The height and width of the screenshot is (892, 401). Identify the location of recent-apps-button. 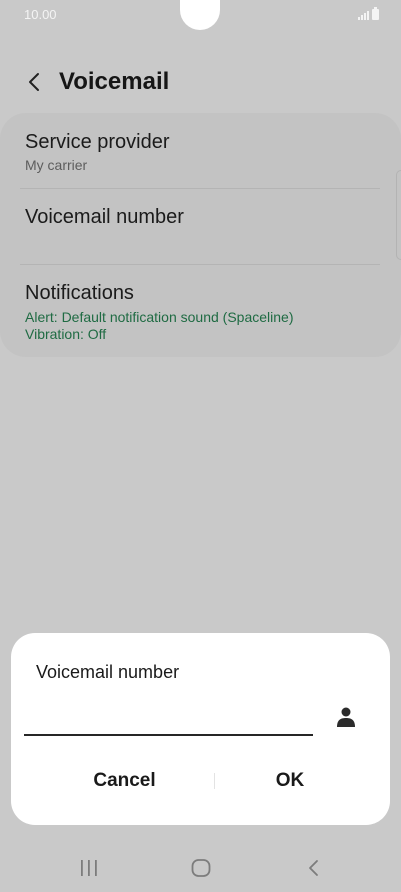
(89, 868).